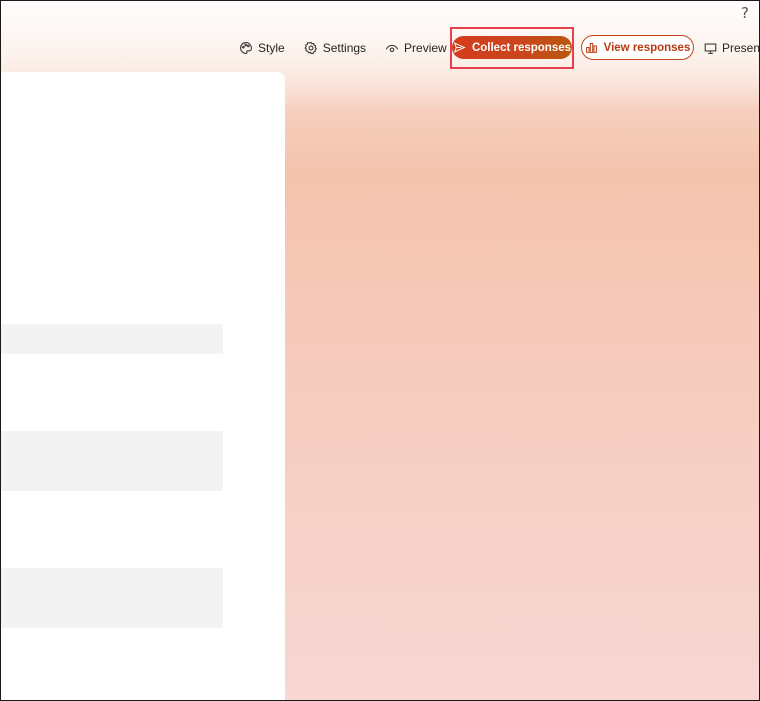  I want to click on view-responses-button: View responses, so click(637, 47).